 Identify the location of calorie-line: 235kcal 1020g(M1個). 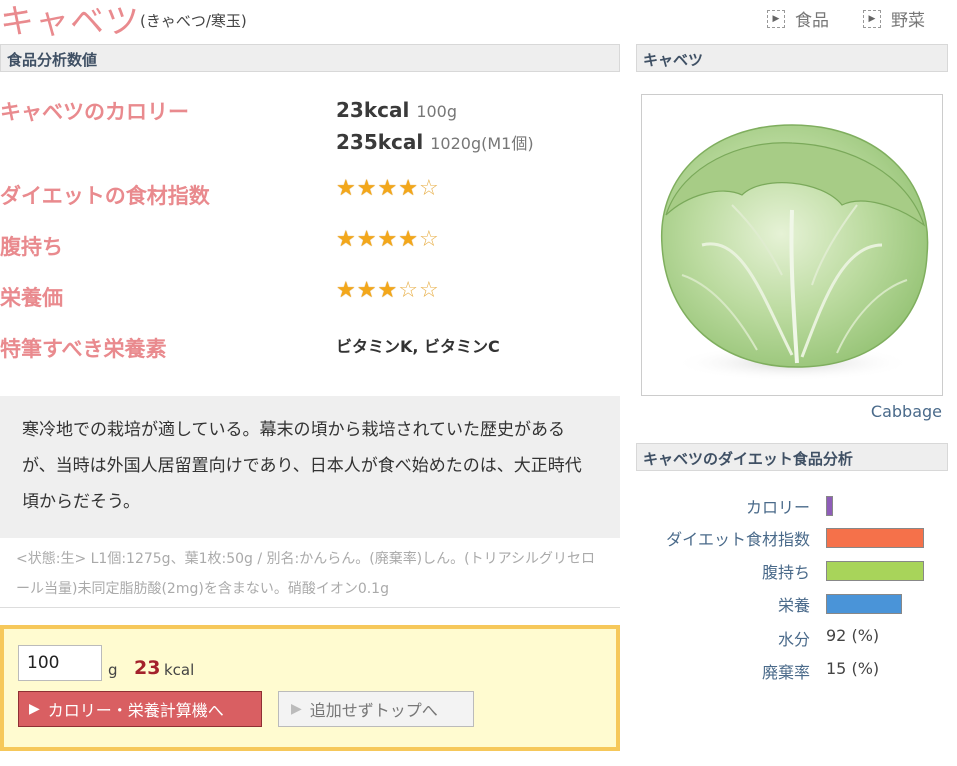
(435, 142).